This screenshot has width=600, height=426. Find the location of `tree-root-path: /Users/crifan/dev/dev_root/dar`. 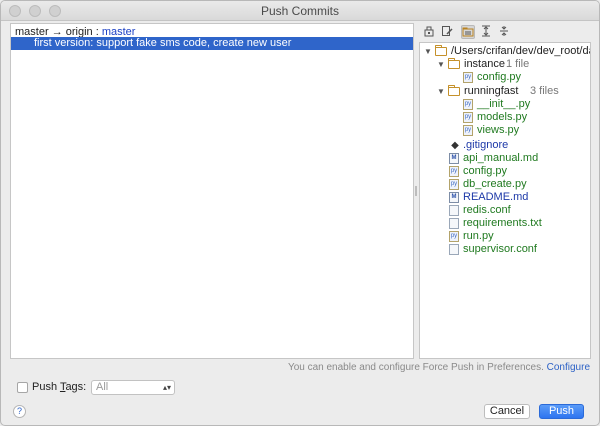

tree-root-path: /Users/crifan/dev/dev_root/dar is located at coordinates (521, 51).